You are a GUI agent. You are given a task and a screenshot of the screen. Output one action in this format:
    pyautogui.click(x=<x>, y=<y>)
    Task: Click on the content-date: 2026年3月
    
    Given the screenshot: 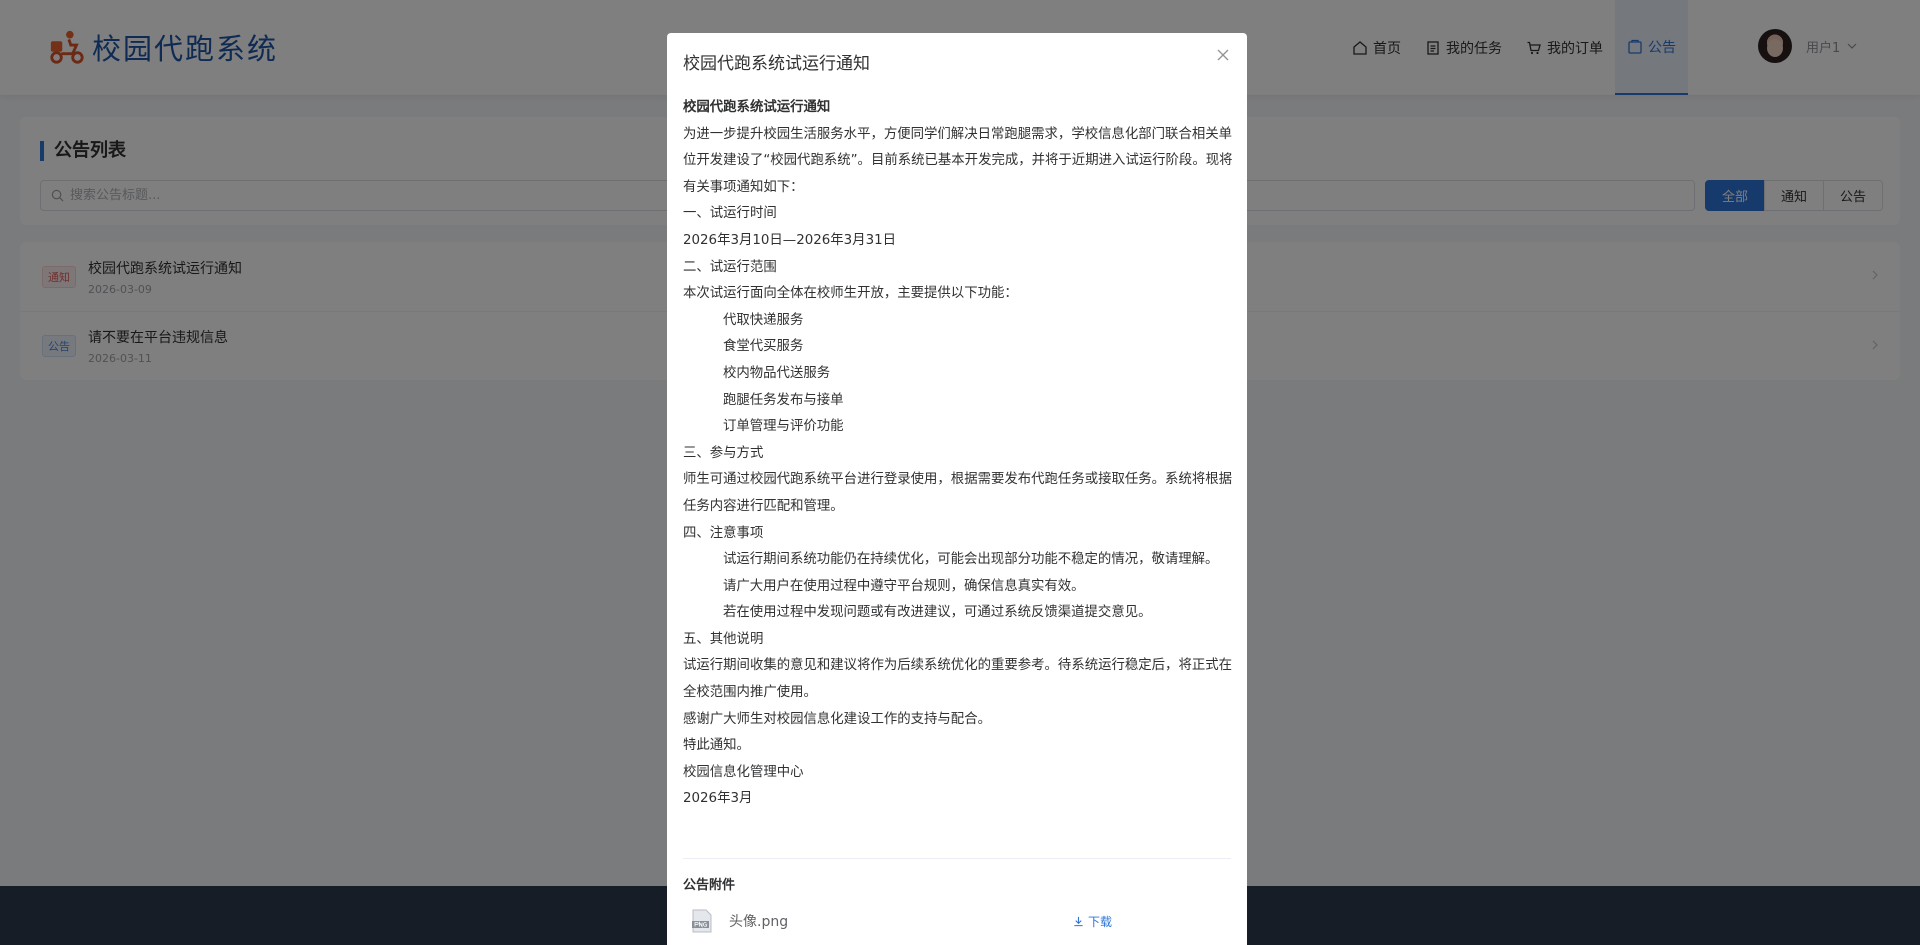 What is the action you would take?
    pyautogui.click(x=718, y=799)
    